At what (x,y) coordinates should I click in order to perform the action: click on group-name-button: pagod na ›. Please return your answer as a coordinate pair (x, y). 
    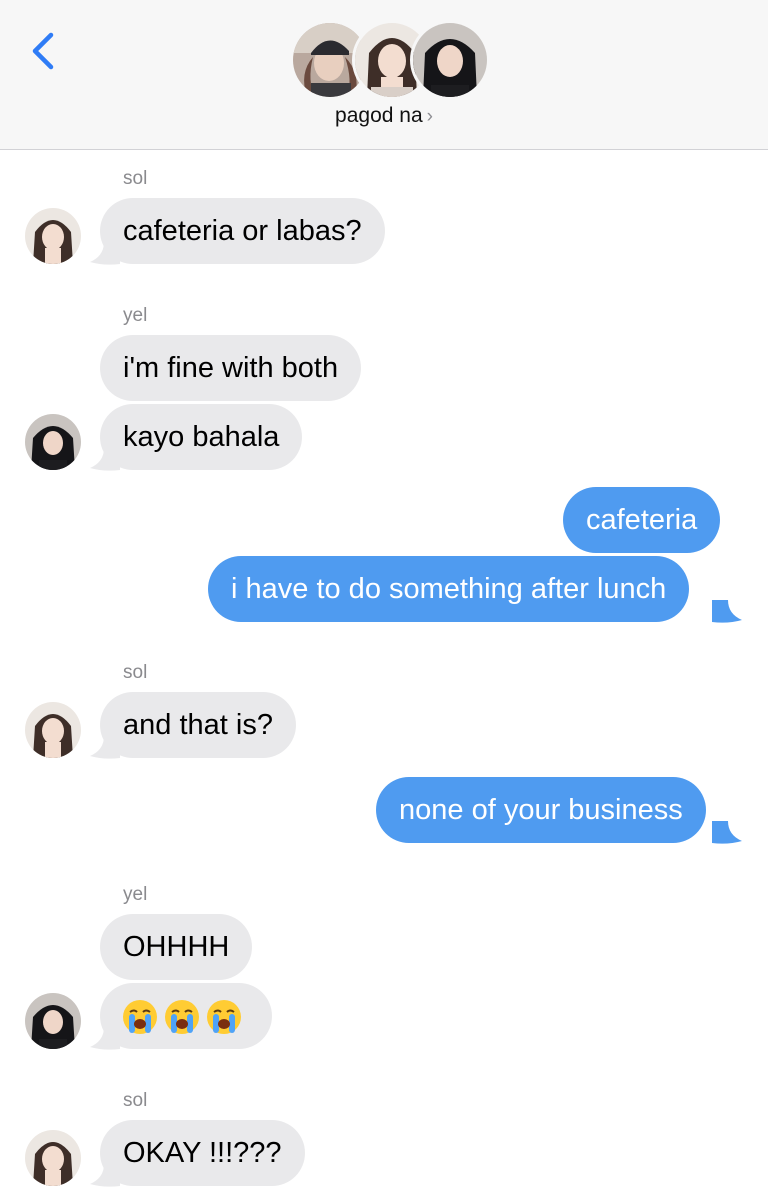
    Looking at the image, I should click on (384, 116).